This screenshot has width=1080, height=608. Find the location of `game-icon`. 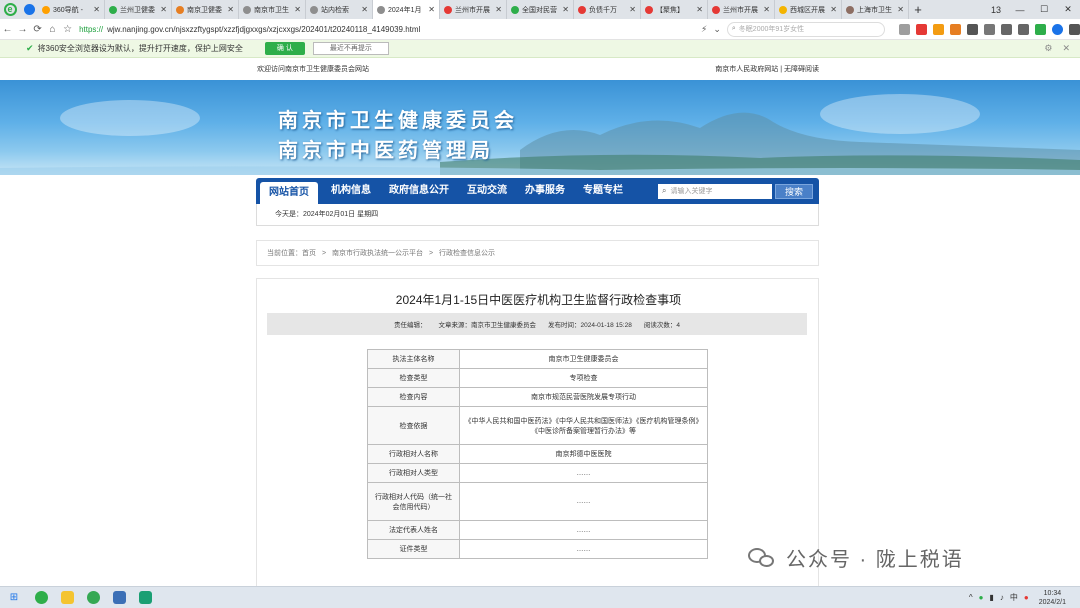

game-icon is located at coordinates (955, 29).